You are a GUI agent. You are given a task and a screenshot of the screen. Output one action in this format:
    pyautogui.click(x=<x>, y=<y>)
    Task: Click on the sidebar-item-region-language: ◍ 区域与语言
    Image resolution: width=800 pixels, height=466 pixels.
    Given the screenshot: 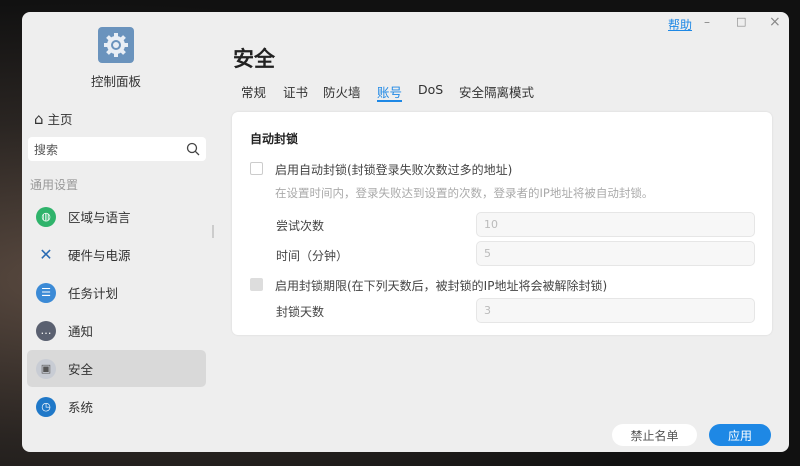 What is the action you would take?
    pyautogui.click(x=116, y=216)
    